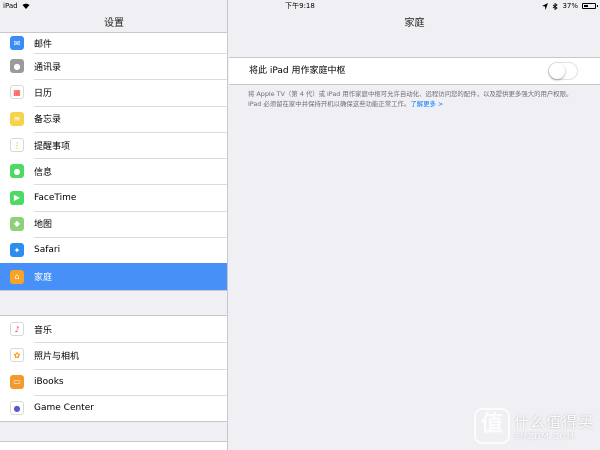 The height and width of the screenshot is (450, 600). I want to click on home-hub-toggle, so click(563, 71).